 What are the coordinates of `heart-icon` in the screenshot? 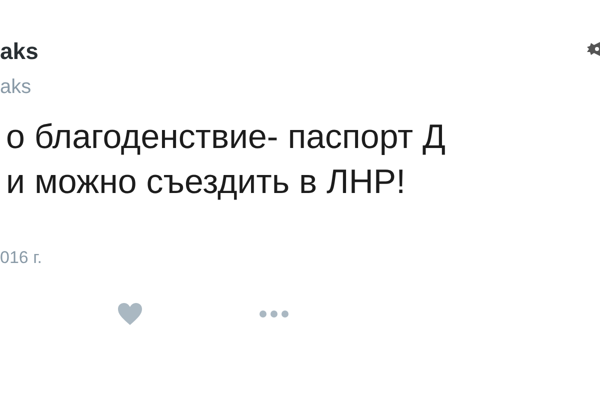 It's located at (130, 314).